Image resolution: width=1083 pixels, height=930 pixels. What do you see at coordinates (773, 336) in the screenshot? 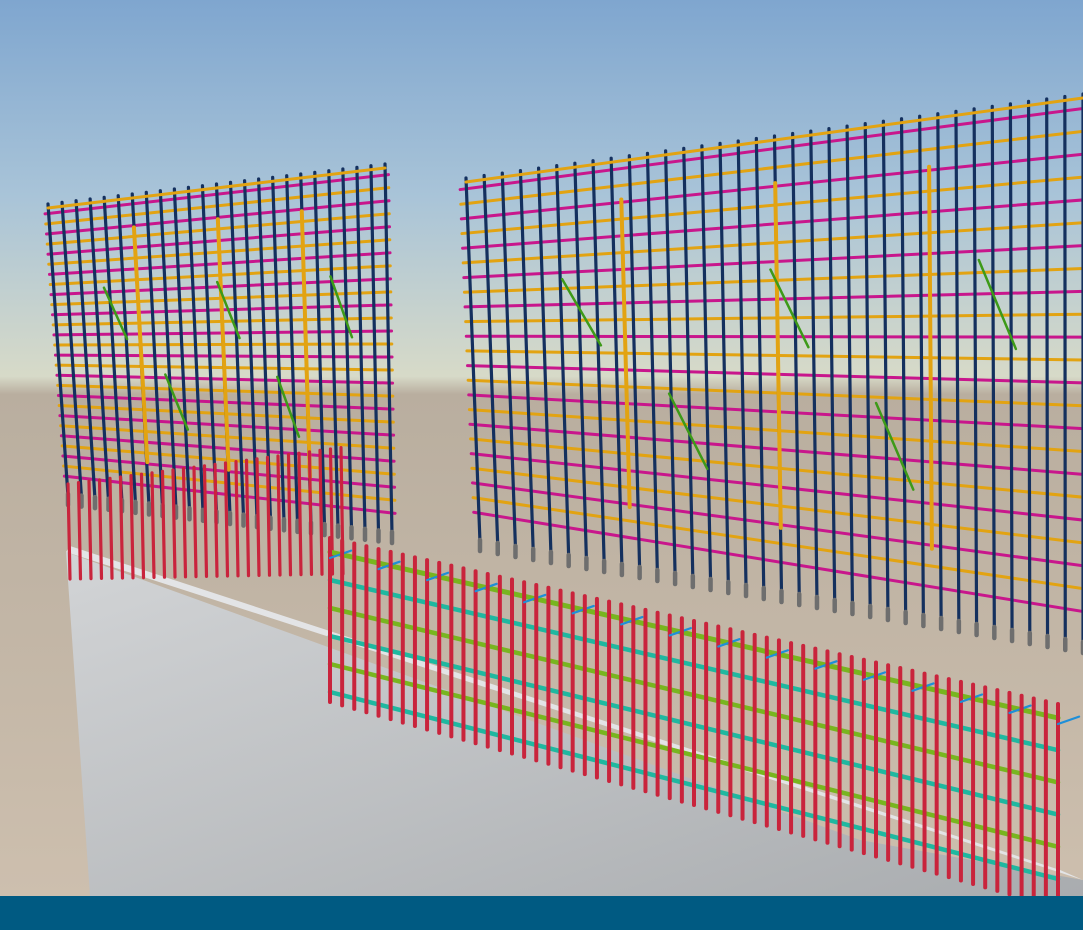
I see `rebar-horizontal` at bounding box center [773, 336].